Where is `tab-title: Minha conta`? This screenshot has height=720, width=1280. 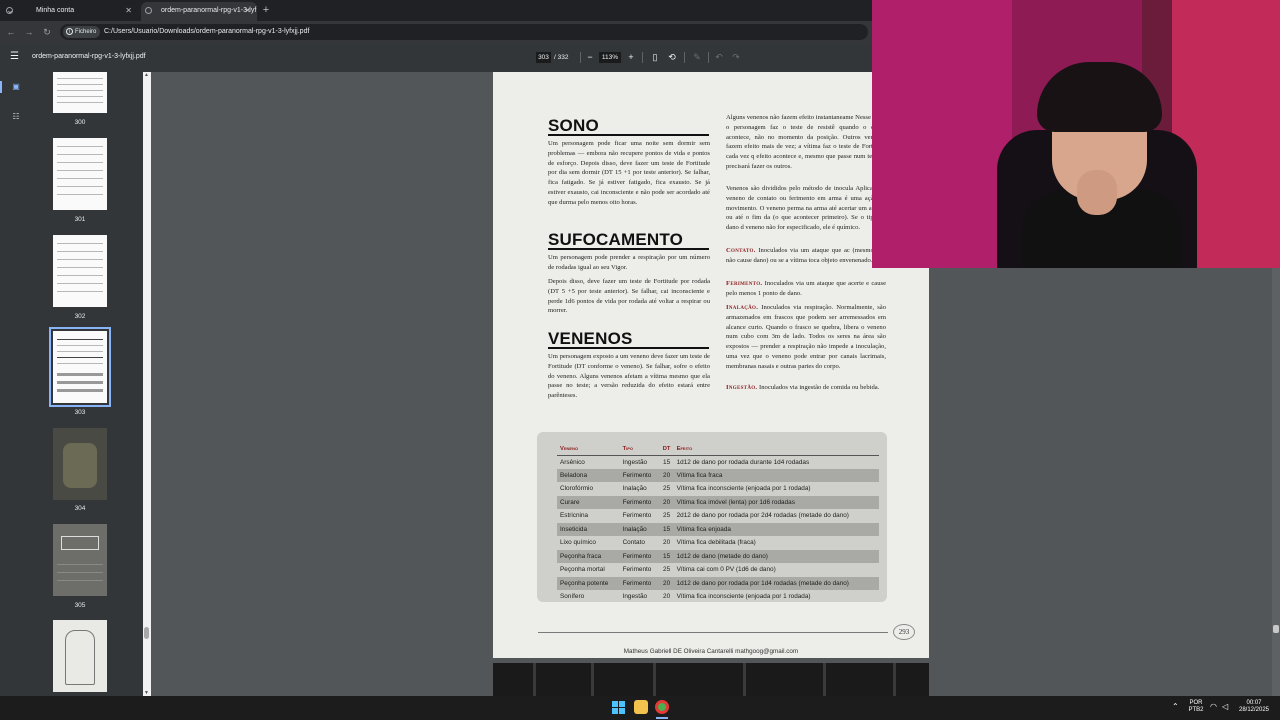 tab-title: Minha conta is located at coordinates (55, 10).